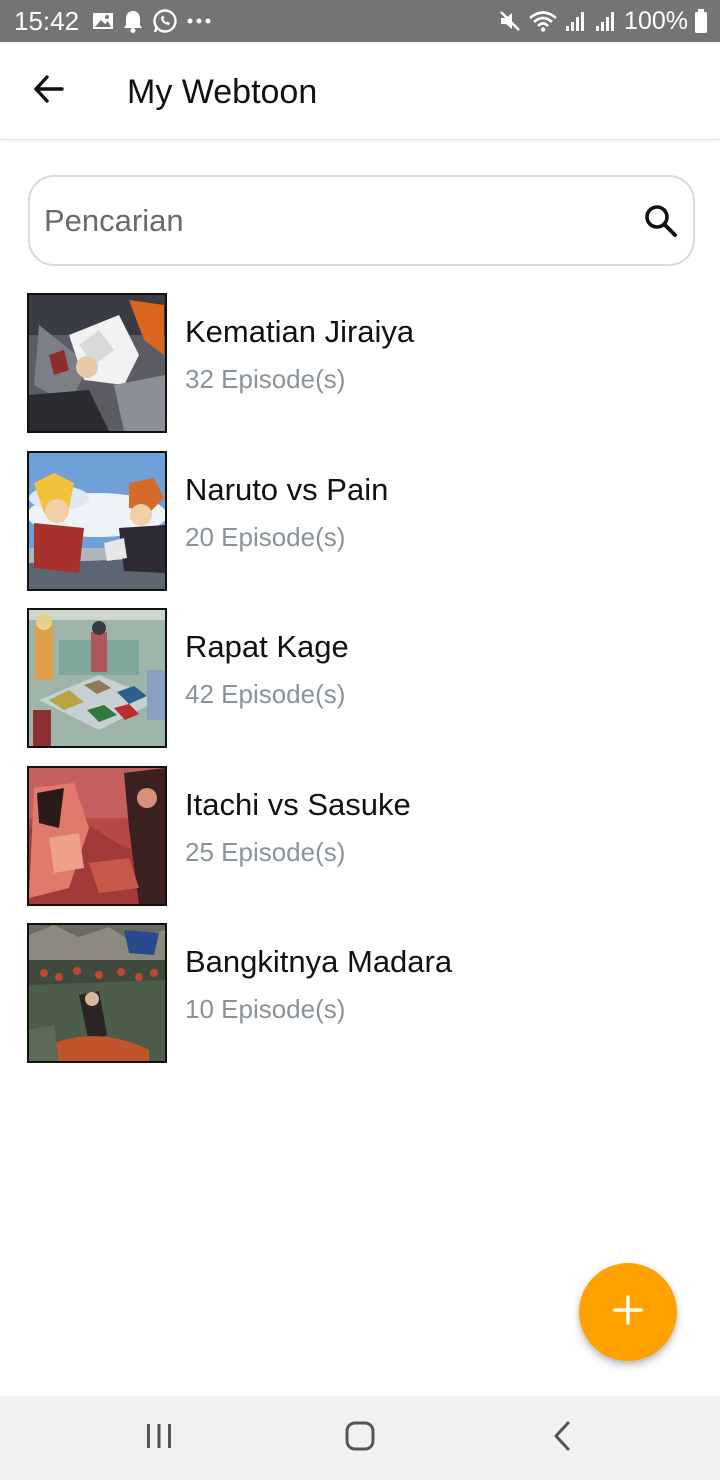 The width and height of the screenshot is (720, 1480). I want to click on whatsapp-icon, so click(165, 21).